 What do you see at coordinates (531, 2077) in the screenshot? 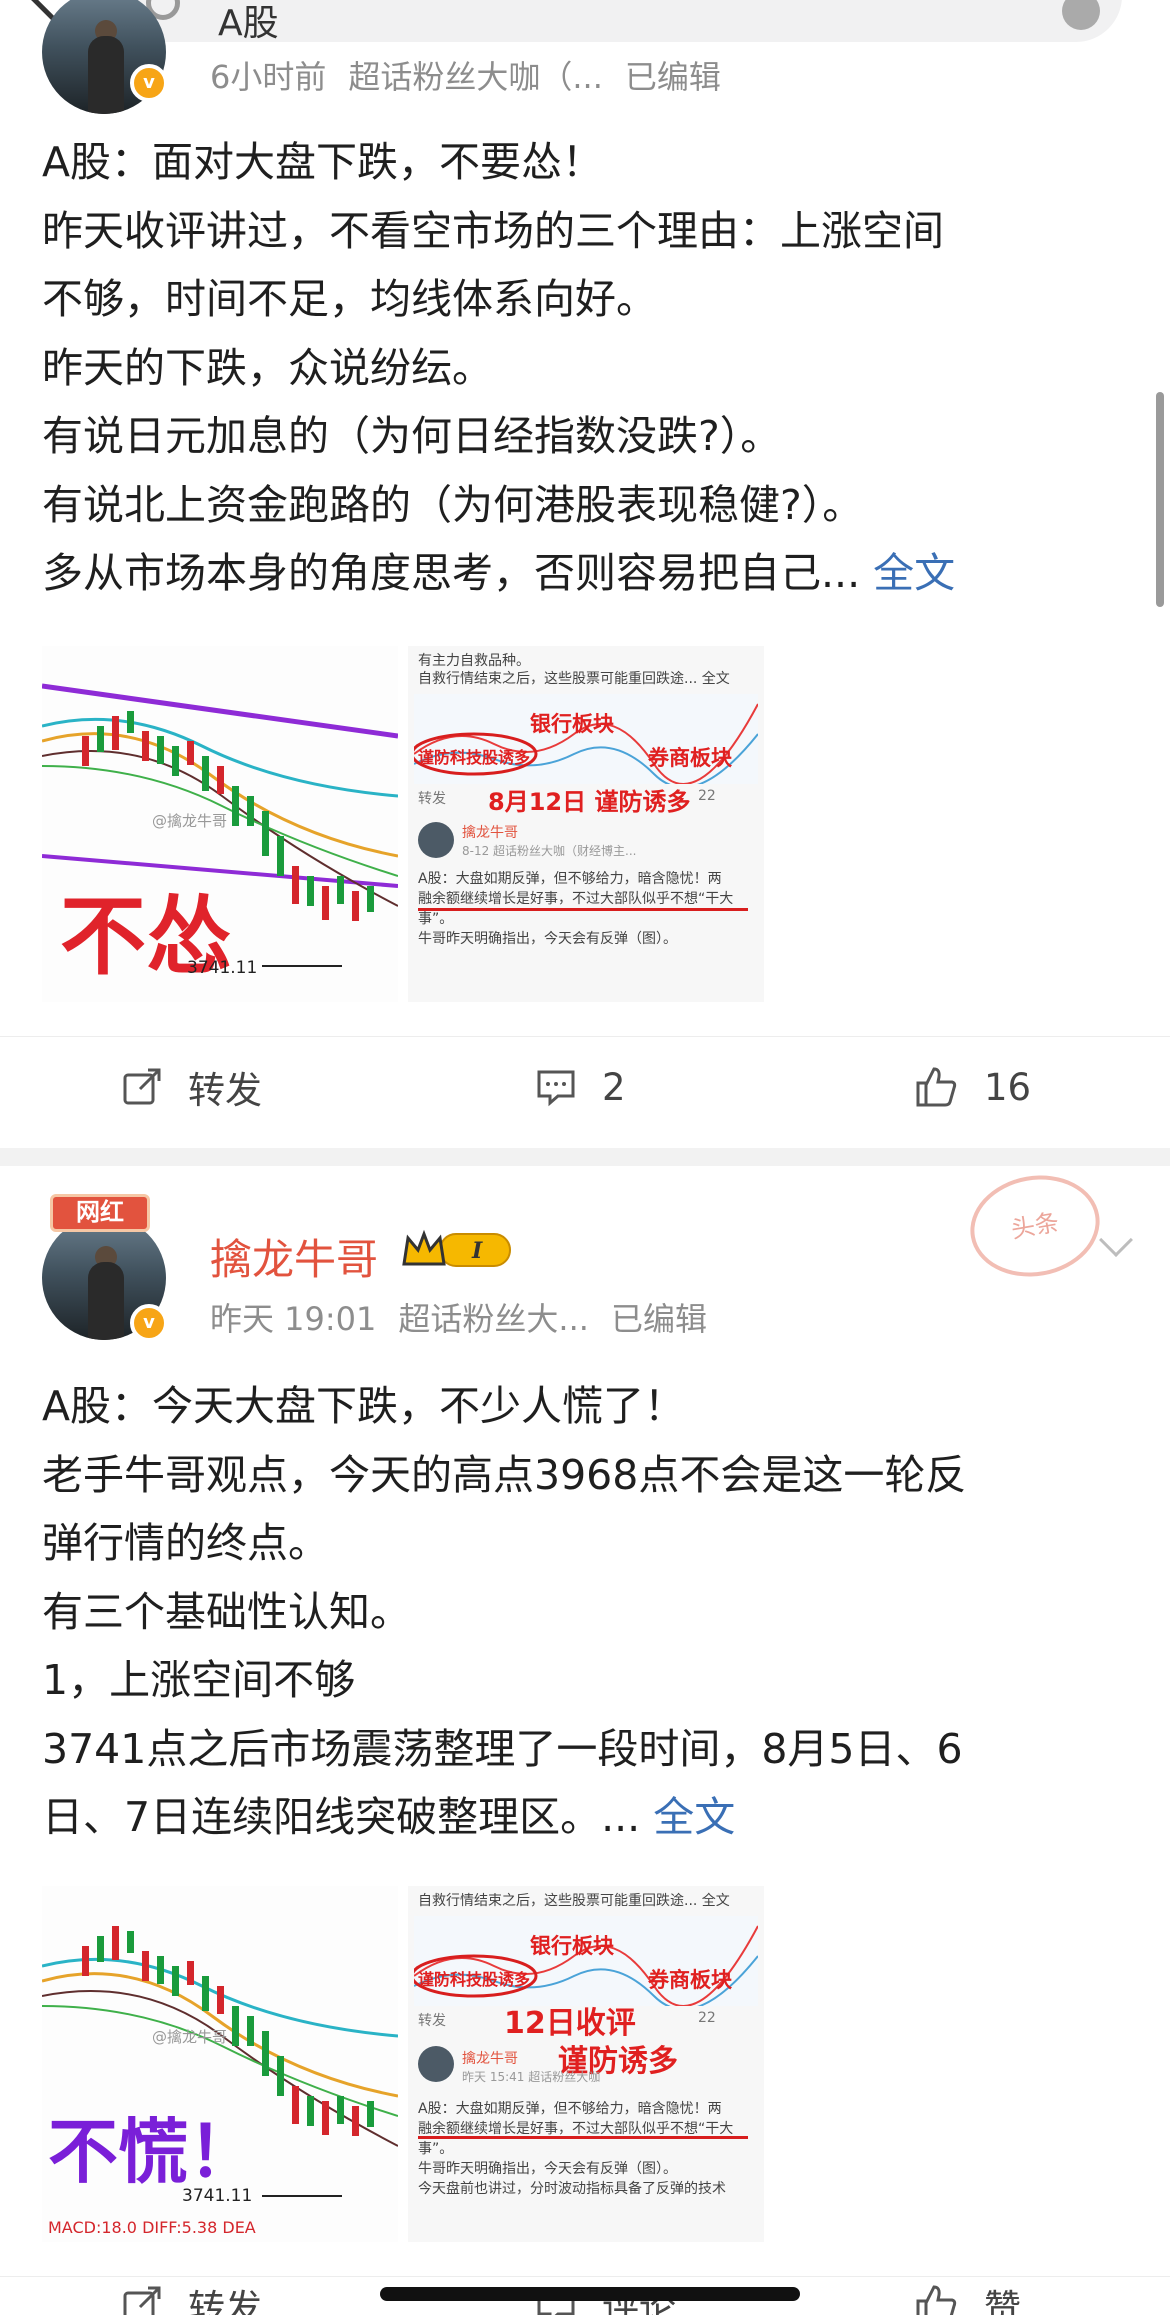
I see `screenshot-author-meta: 昨天 15:41 超话粉丝大咖` at bounding box center [531, 2077].